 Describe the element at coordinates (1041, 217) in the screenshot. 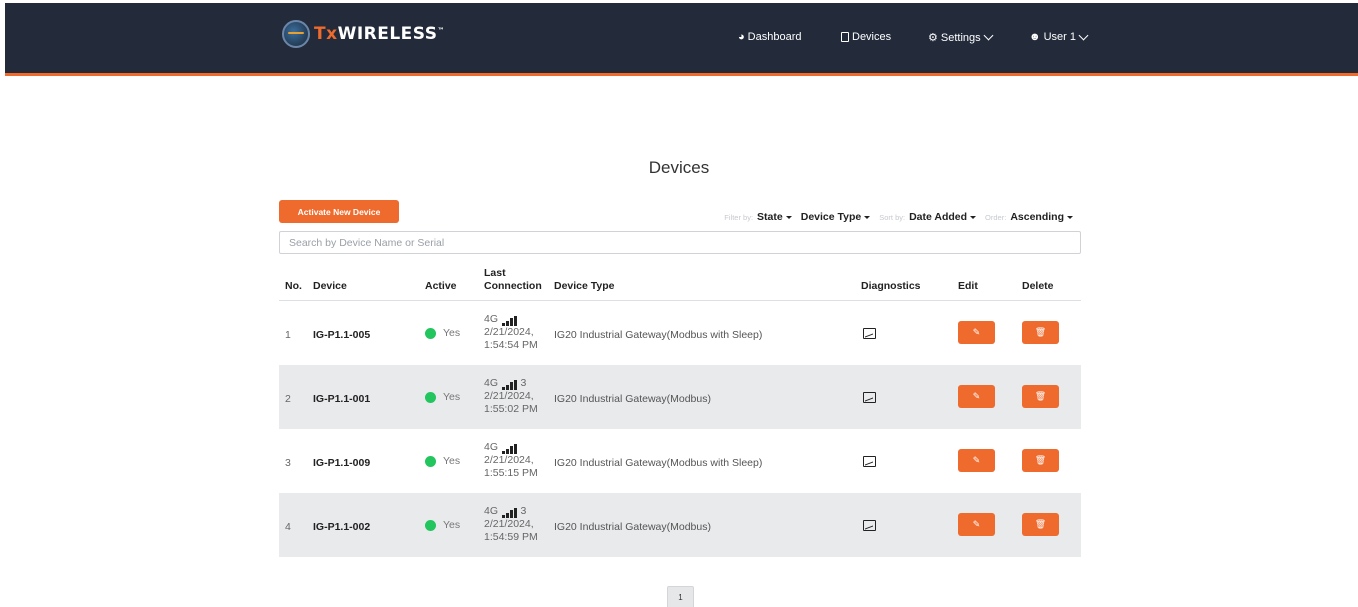

I see `order-ascending-dropdown: Ascending` at that location.